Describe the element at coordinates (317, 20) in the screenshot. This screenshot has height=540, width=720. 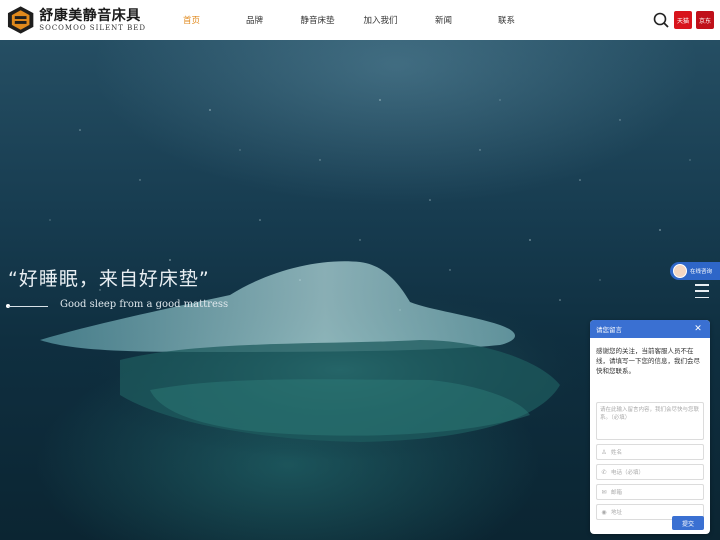
I see `nav-item-silent-mattress: 静音床垫` at that location.